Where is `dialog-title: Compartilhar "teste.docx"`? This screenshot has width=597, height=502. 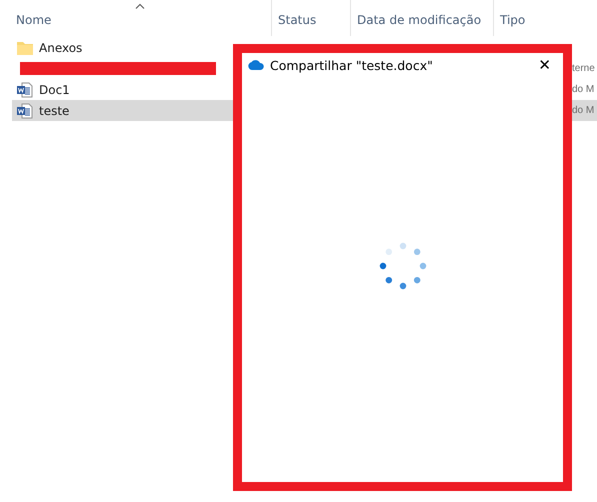 dialog-title: Compartilhar "teste.docx" is located at coordinates (352, 65).